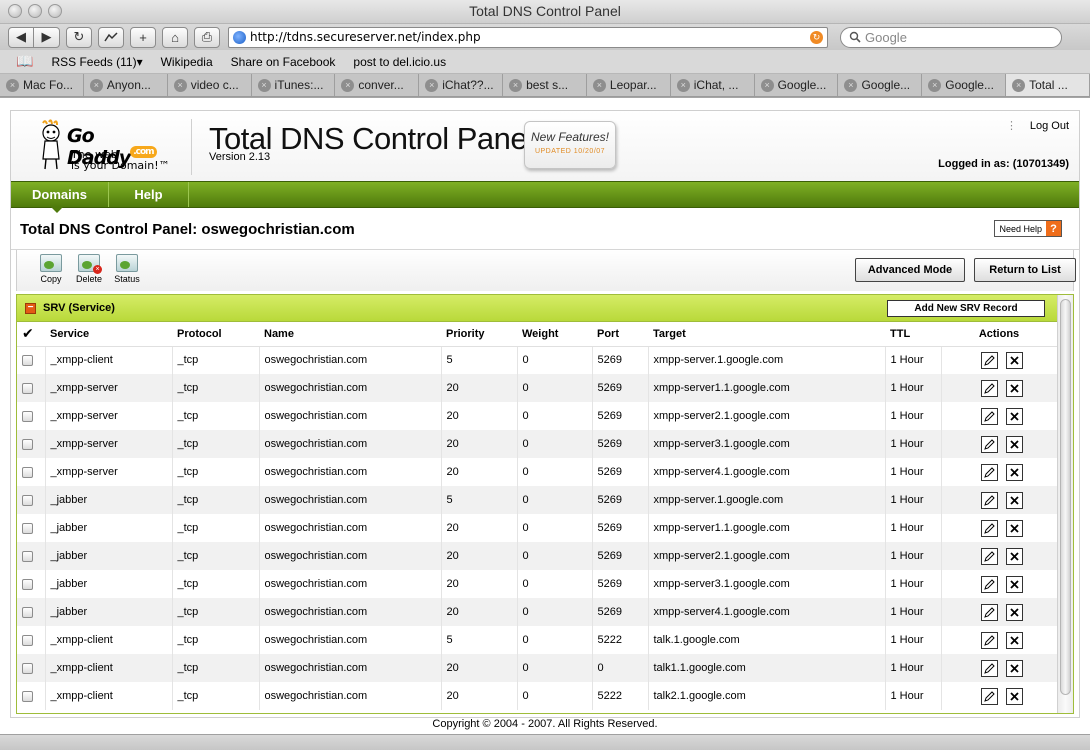 This screenshot has height=750, width=1090. Describe the element at coordinates (55, 11) in the screenshot. I see `zoom-window-button` at that location.